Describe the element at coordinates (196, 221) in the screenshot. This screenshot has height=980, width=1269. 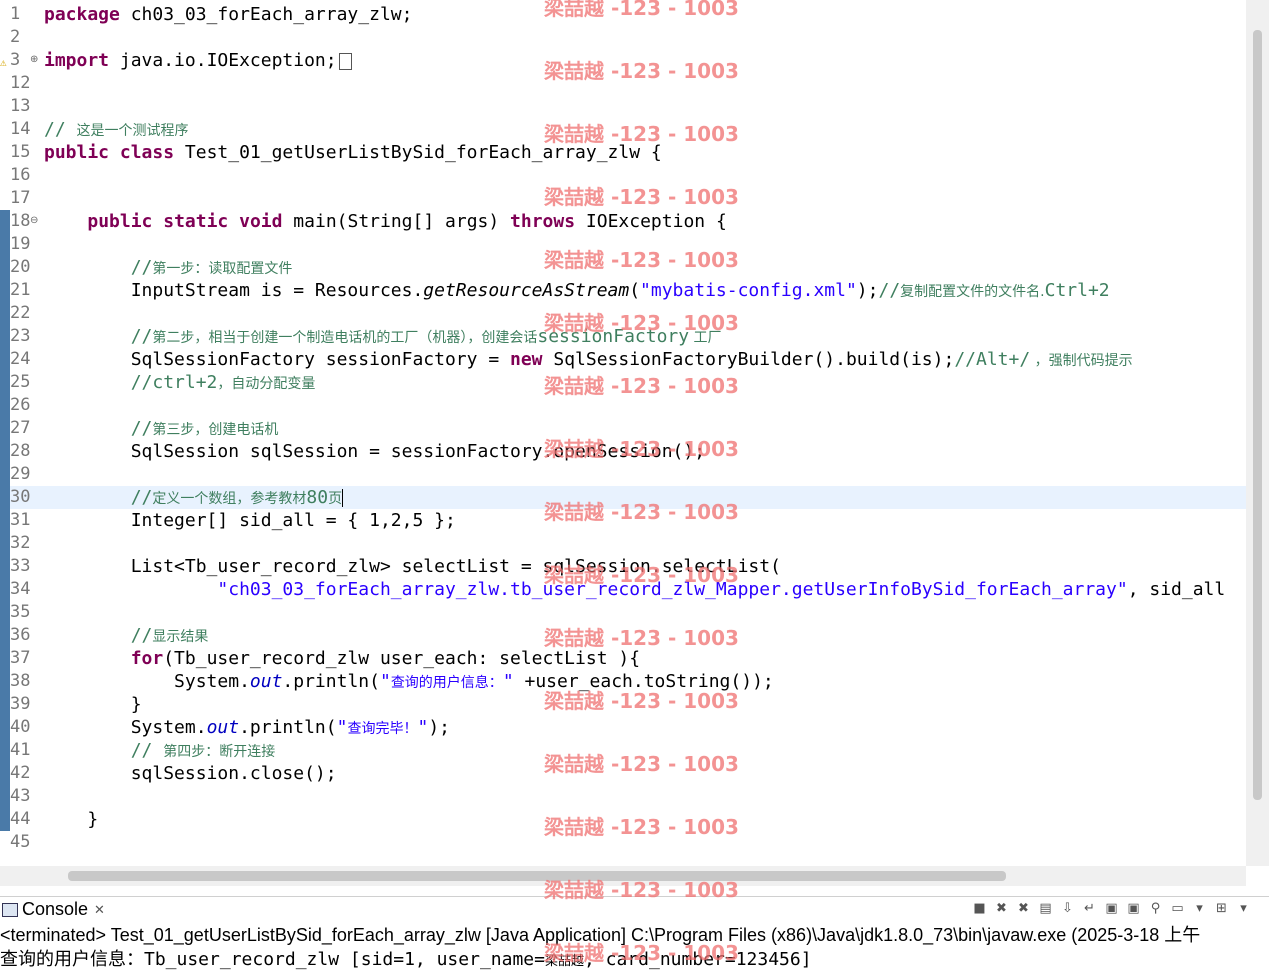
I see `code-token: static` at that location.